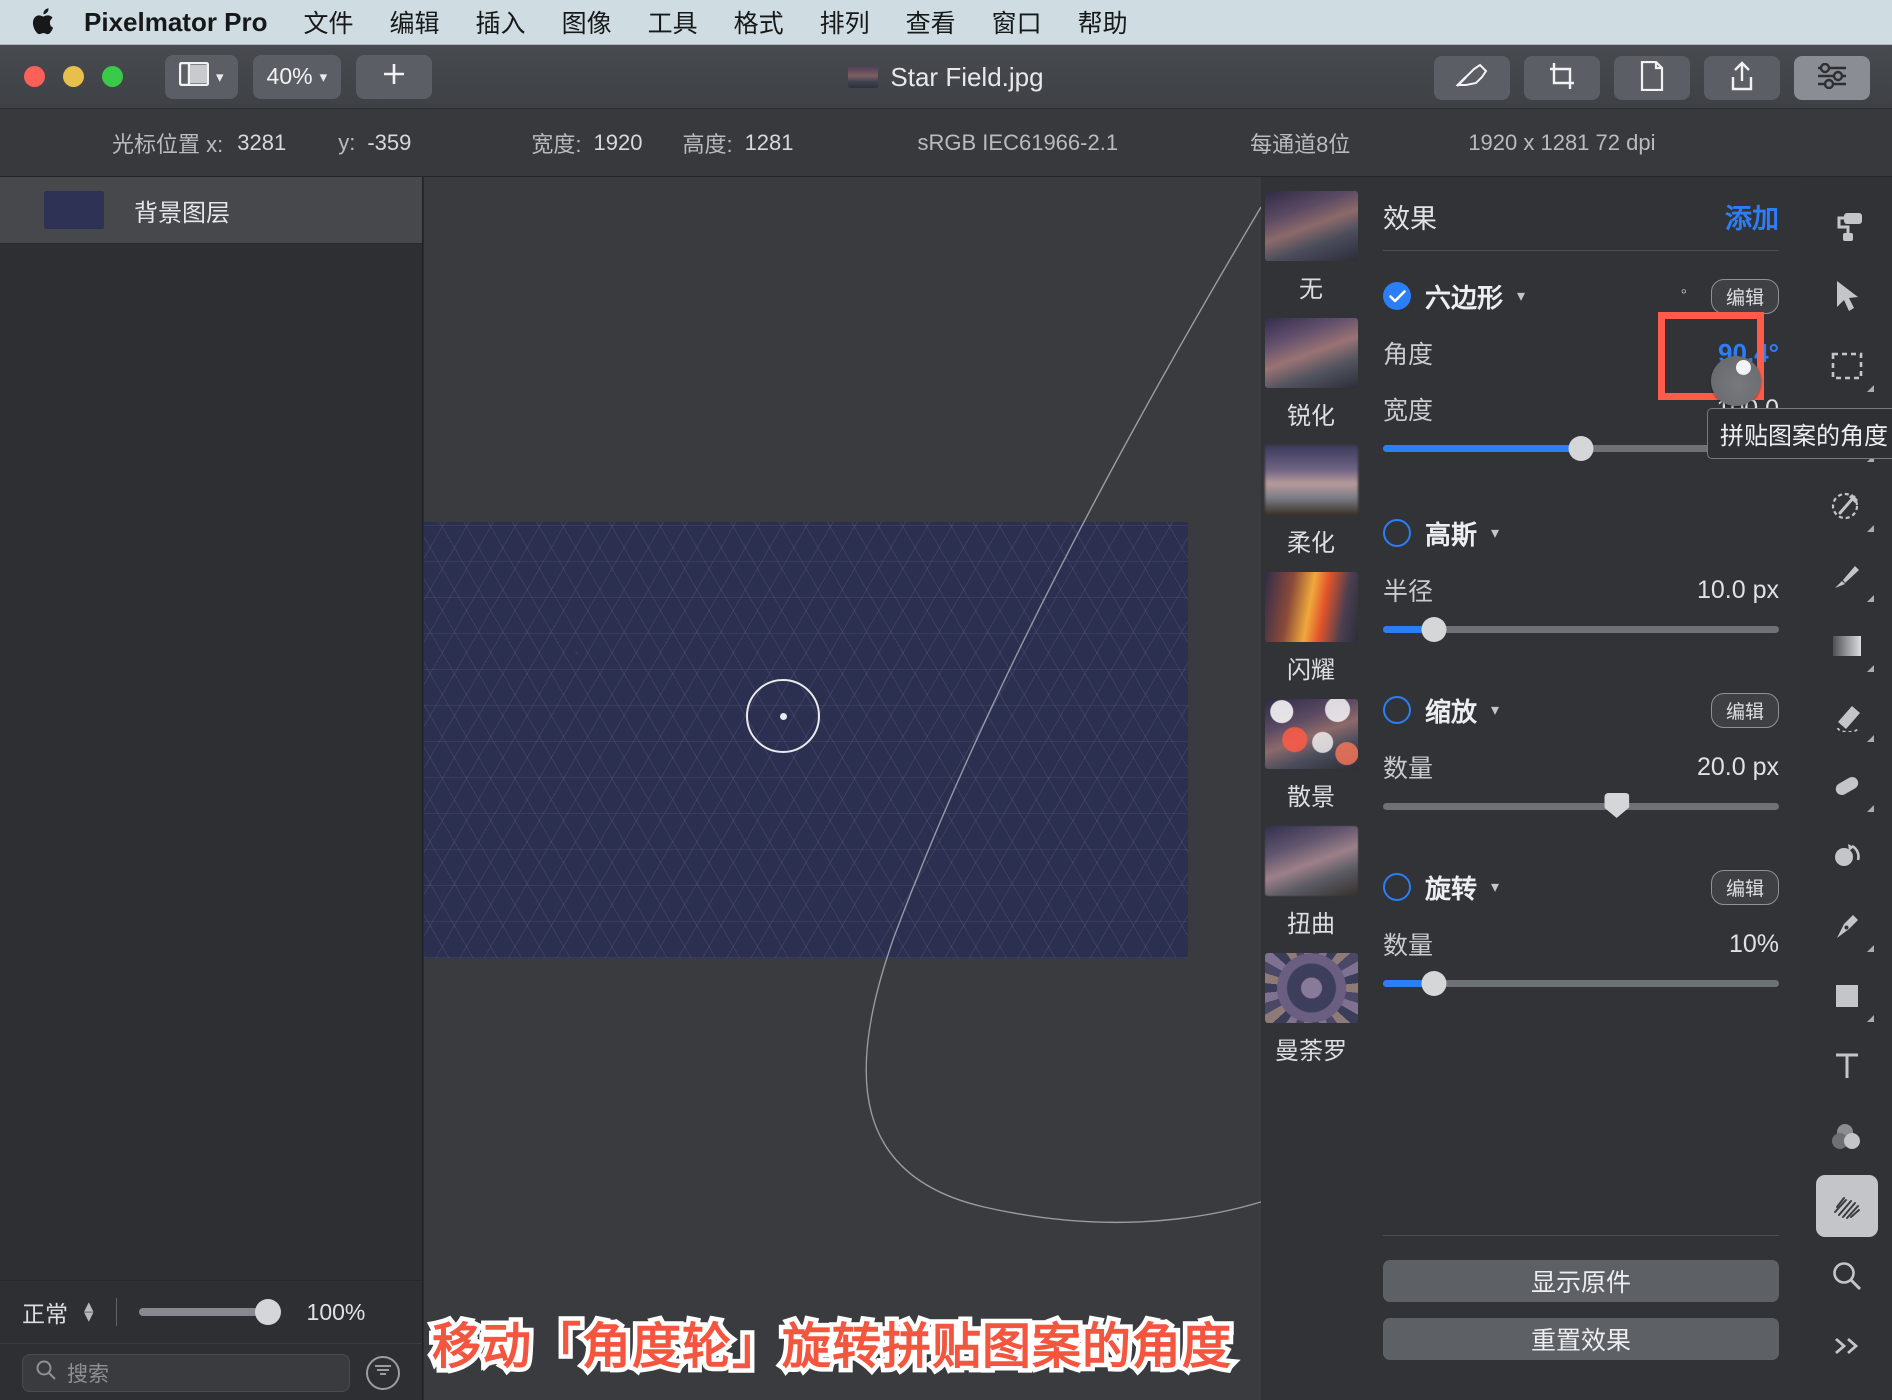 Image resolution: width=1892 pixels, height=1400 pixels. Describe the element at coordinates (201, 76) in the screenshot. I see `panel-layout-button: ▾` at that location.